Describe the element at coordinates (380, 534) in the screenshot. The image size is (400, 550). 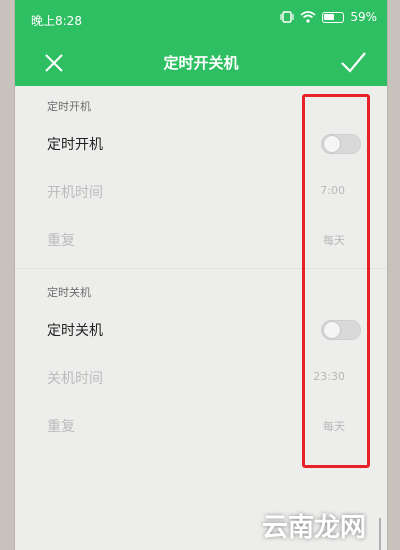
I see `scrollbar` at that location.